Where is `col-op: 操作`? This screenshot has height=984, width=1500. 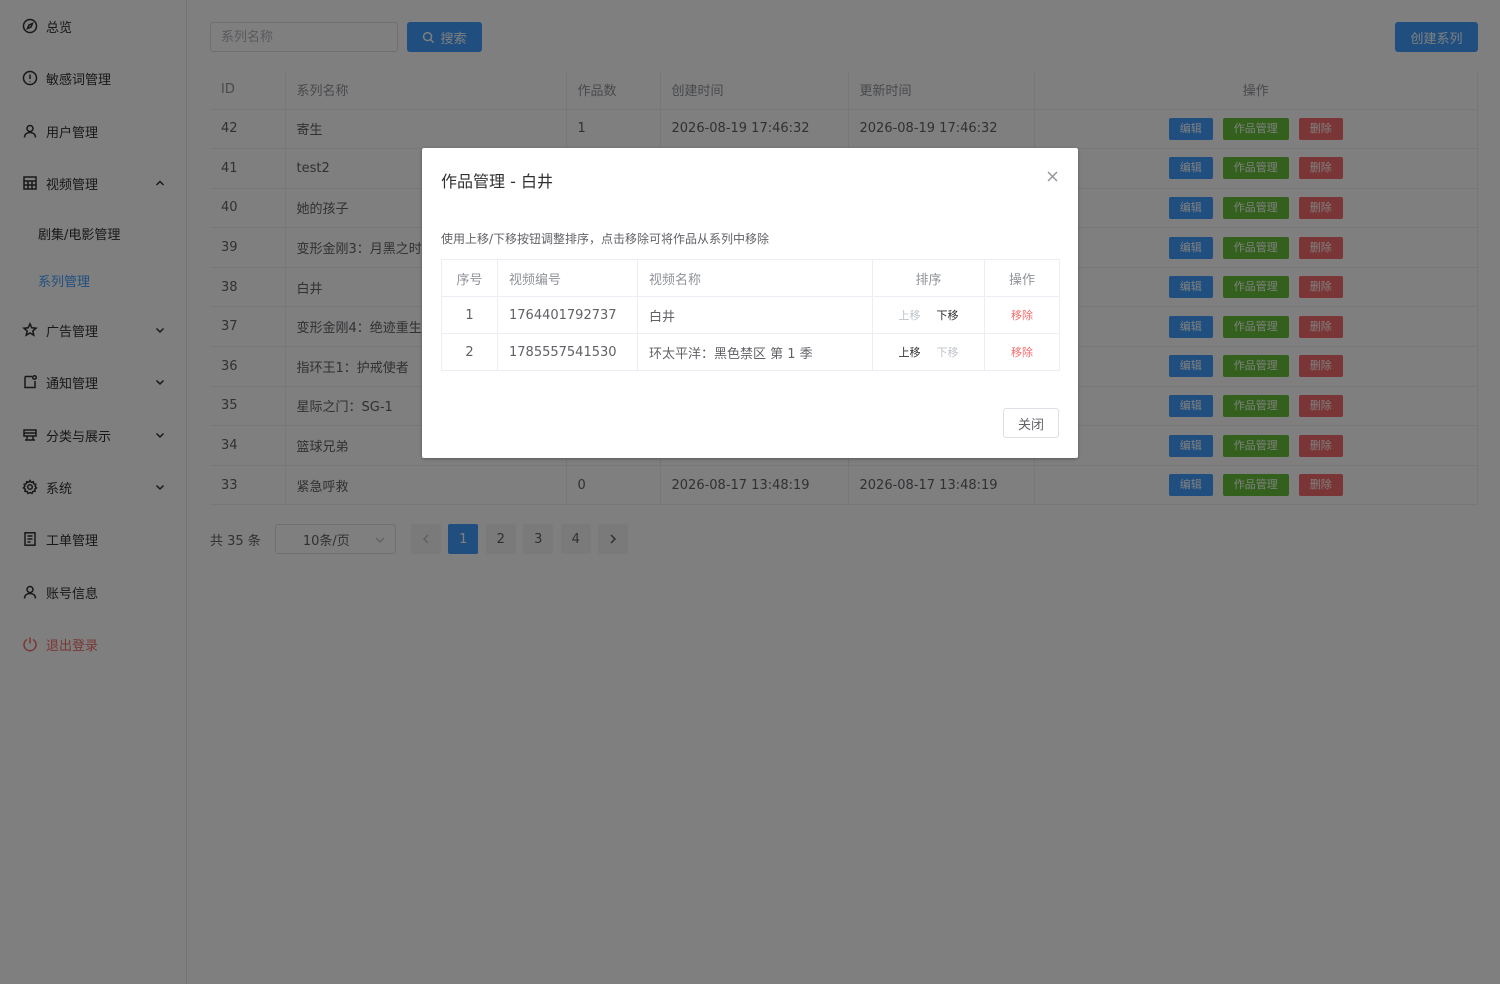 col-op: 操作 is located at coordinates (1022, 278).